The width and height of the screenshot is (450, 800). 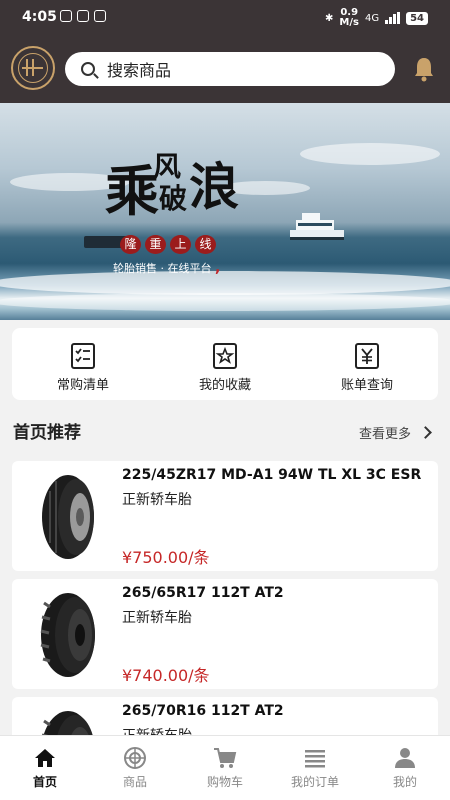 What do you see at coordinates (225, 356) in the screenshot?
I see `favorite-star-icon` at bounding box center [225, 356].